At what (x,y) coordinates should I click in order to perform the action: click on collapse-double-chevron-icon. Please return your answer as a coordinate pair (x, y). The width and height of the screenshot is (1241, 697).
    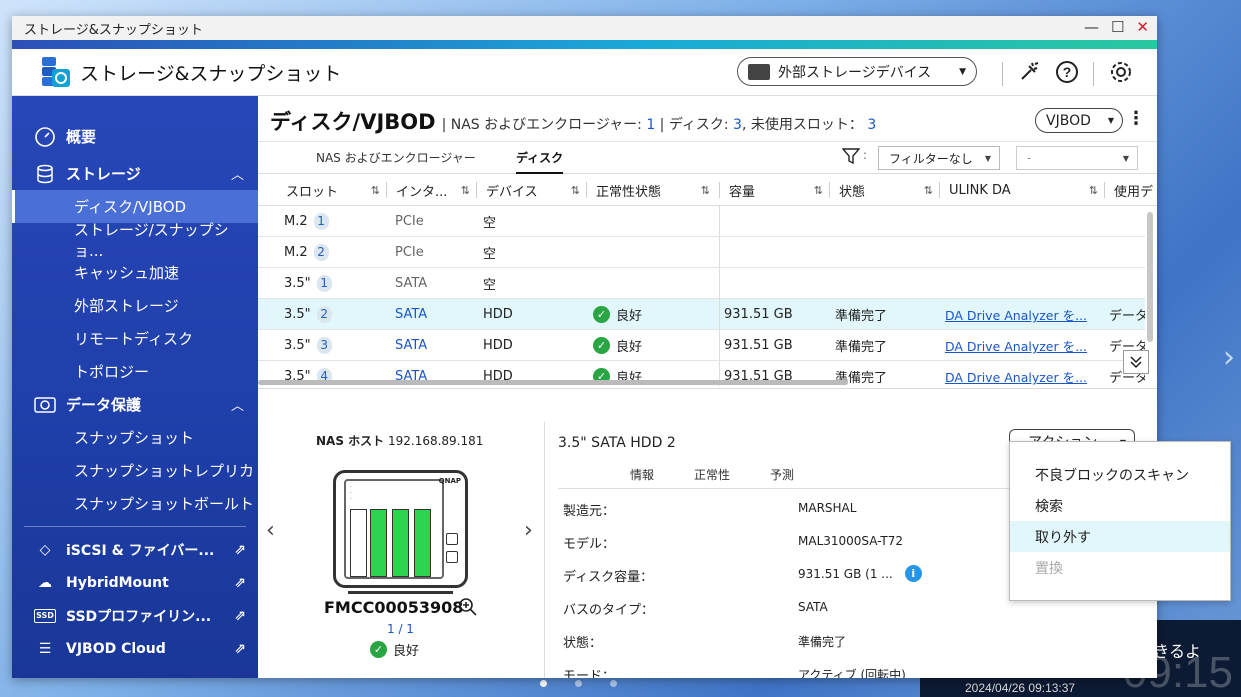
    Looking at the image, I should click on (1136, 362).